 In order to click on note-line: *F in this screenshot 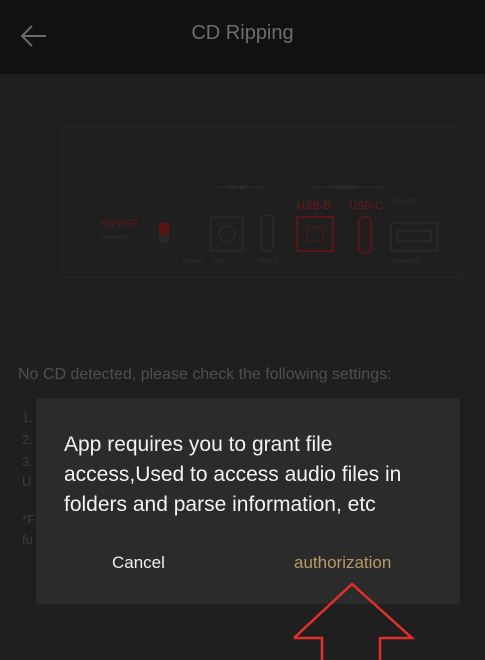, I will do `click(28, 519)`.